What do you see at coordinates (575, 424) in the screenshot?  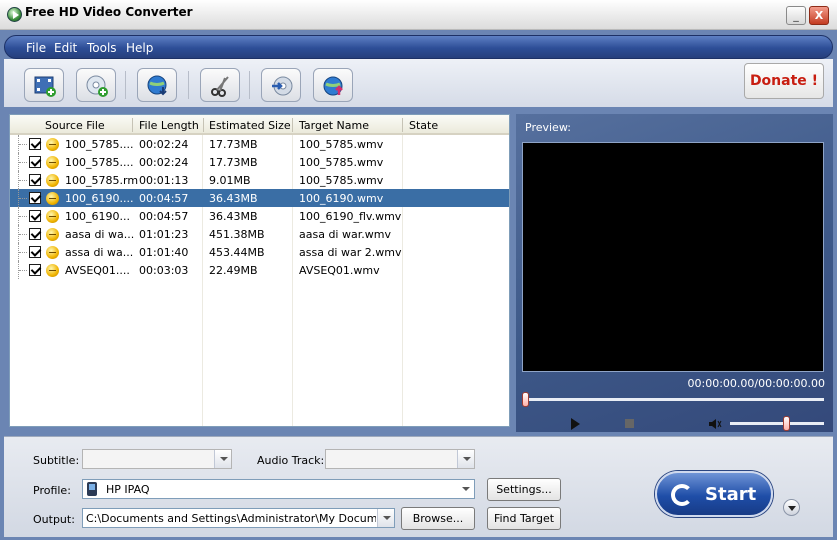 I see `play-icon` at bounding box center [575, 424].